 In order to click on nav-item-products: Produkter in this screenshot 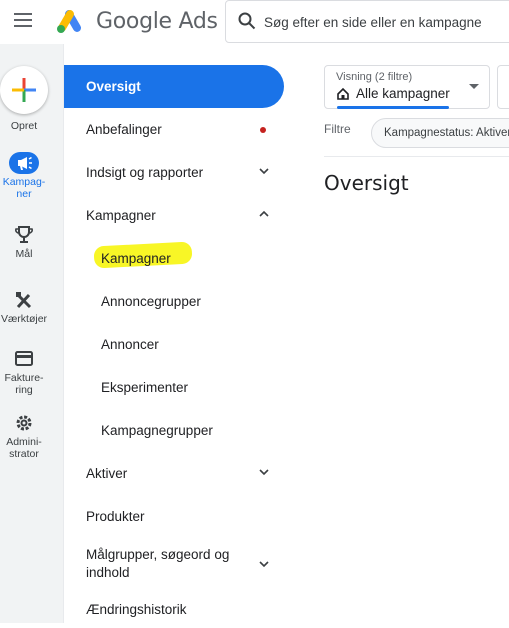, I will do `click(174, 516)`.